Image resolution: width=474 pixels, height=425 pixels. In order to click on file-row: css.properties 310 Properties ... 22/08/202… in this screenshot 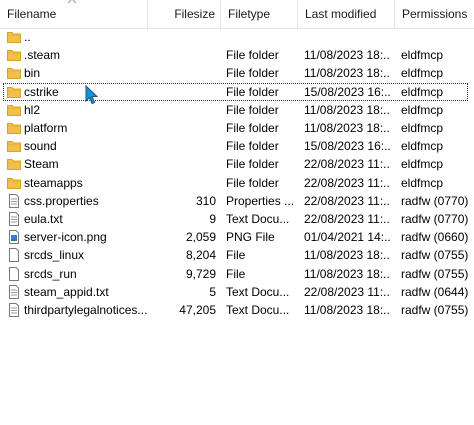, I will do `click(237, 201)`.